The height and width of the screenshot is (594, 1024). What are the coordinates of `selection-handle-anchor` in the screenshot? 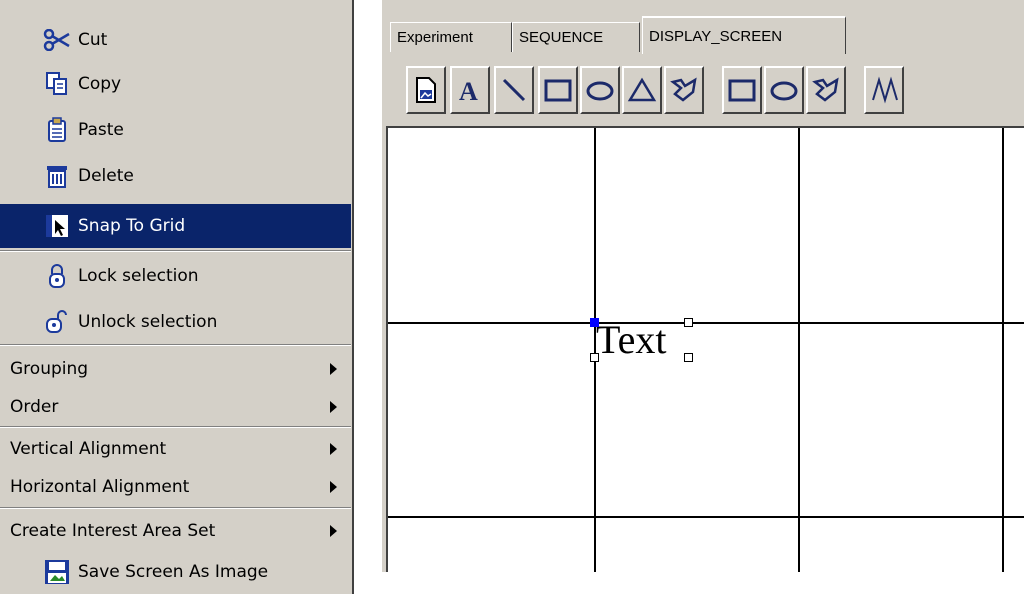 It's located at (594, 322).